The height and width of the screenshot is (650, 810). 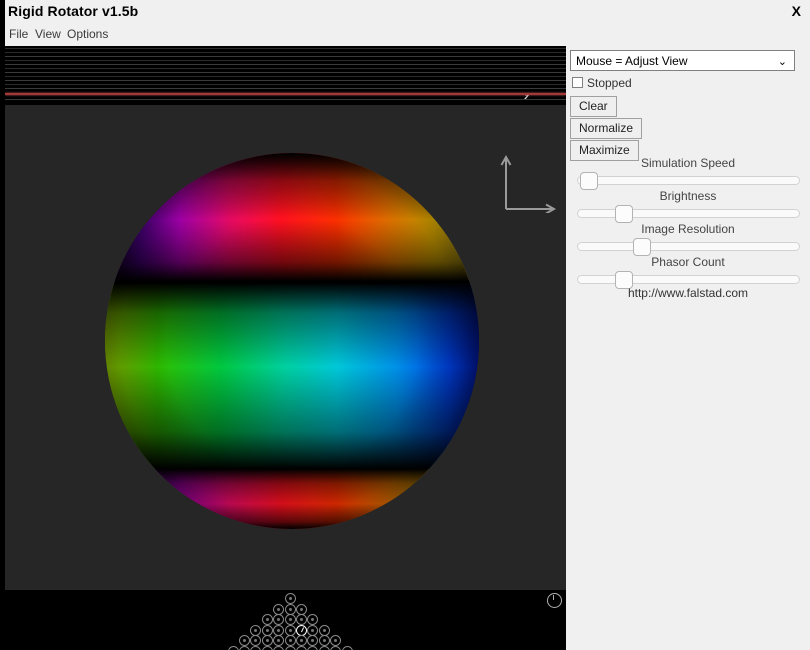 I want to click on menu-item-file: File, so click(x=18, y=34).